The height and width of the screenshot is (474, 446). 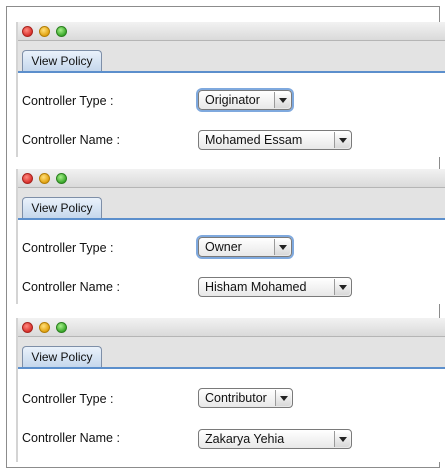 What do you see at coordinates (245, 247) in the screenshot?
I see `controller-type-select: Owner` at bounding box center [245, 247].